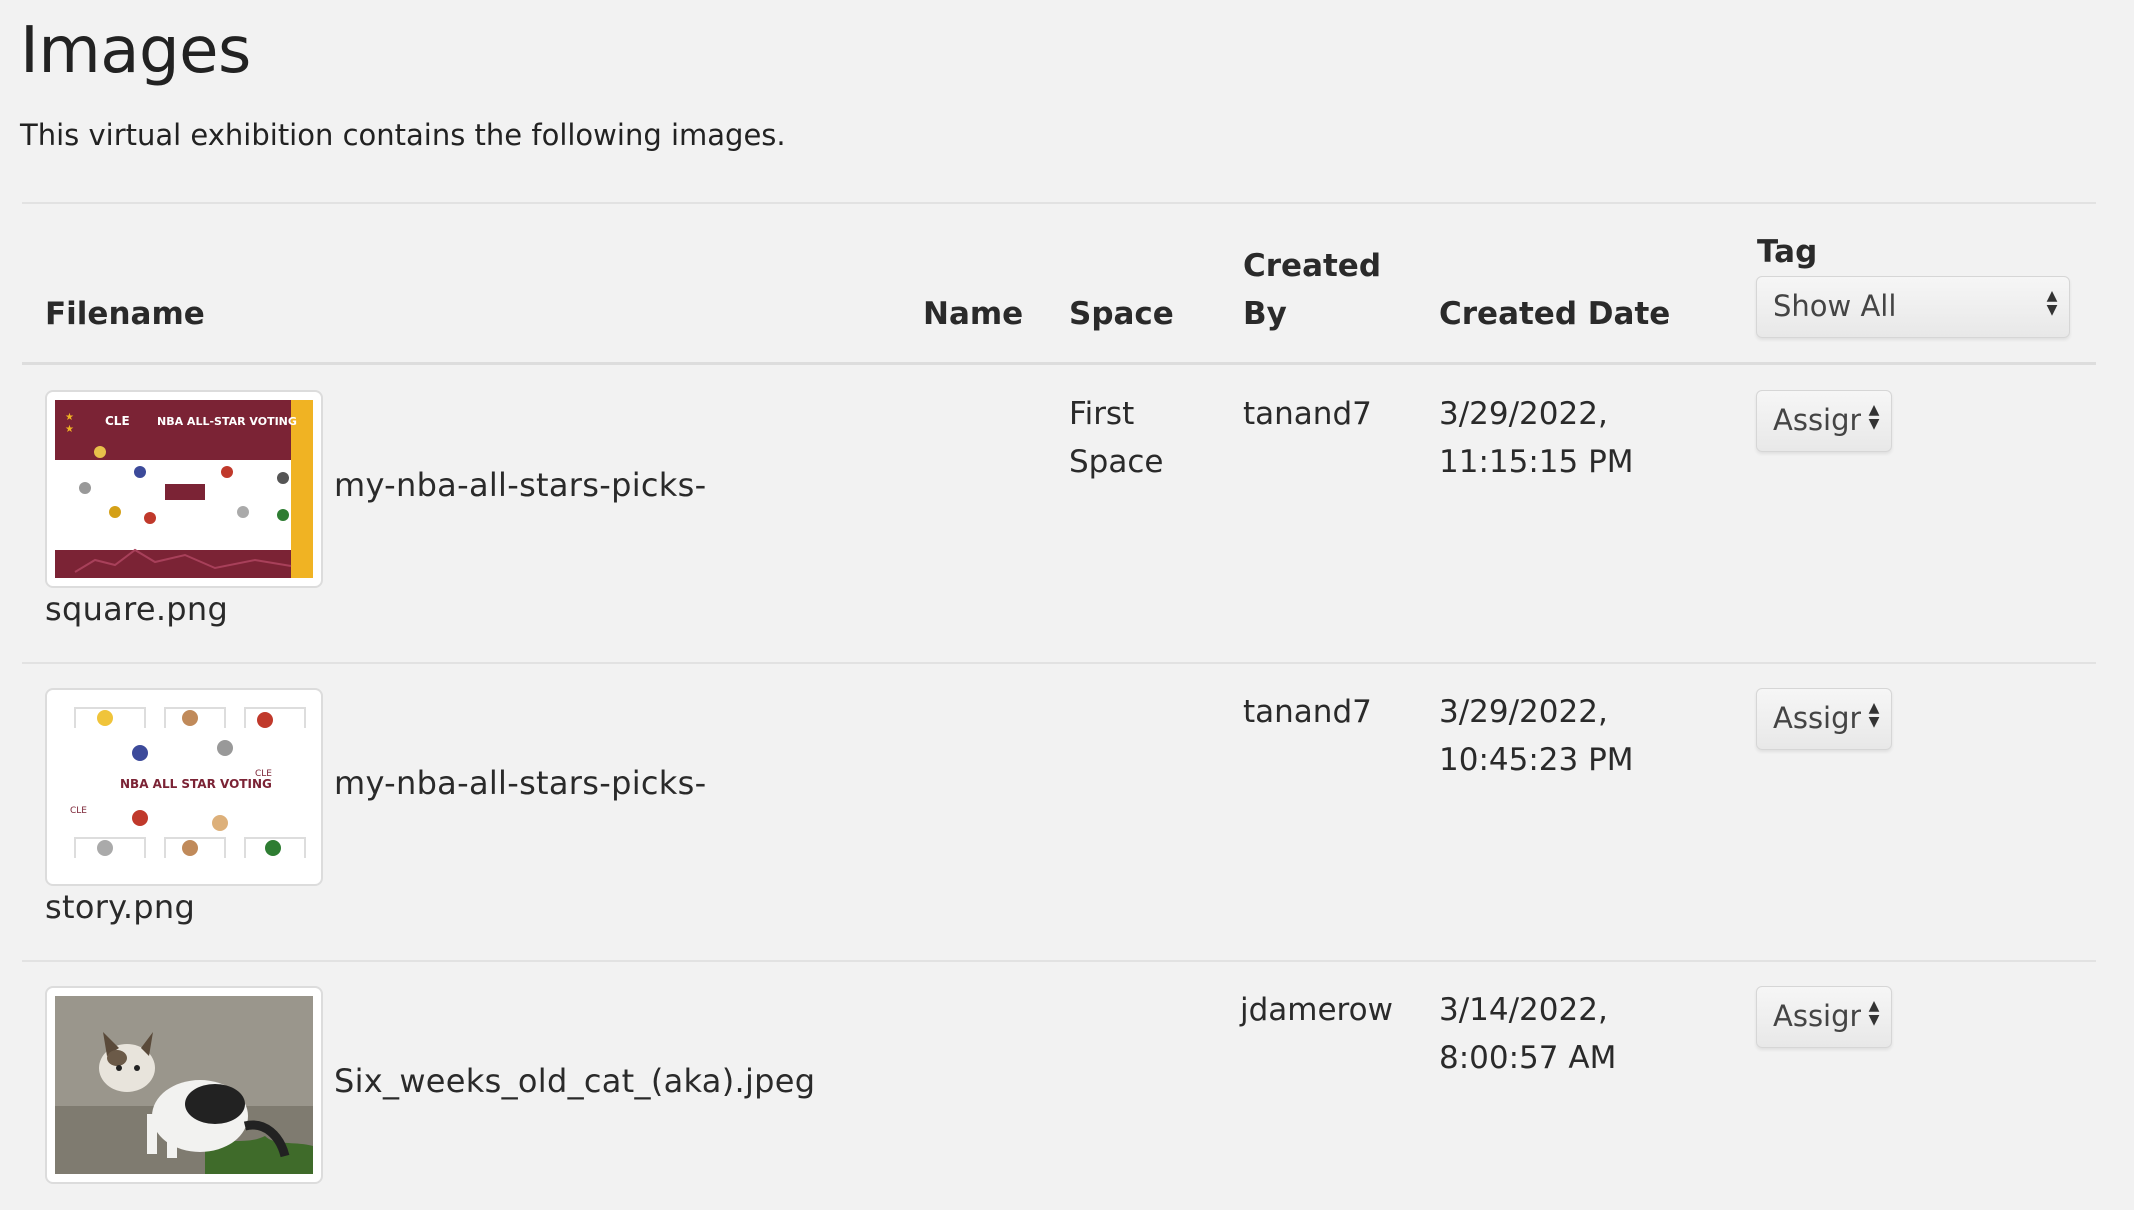 This screenshot has height=1210, width=2134. Describe the element at coordinates (120, 907) in the screenshot. I see `filename-text-continued: story.png` at that location.